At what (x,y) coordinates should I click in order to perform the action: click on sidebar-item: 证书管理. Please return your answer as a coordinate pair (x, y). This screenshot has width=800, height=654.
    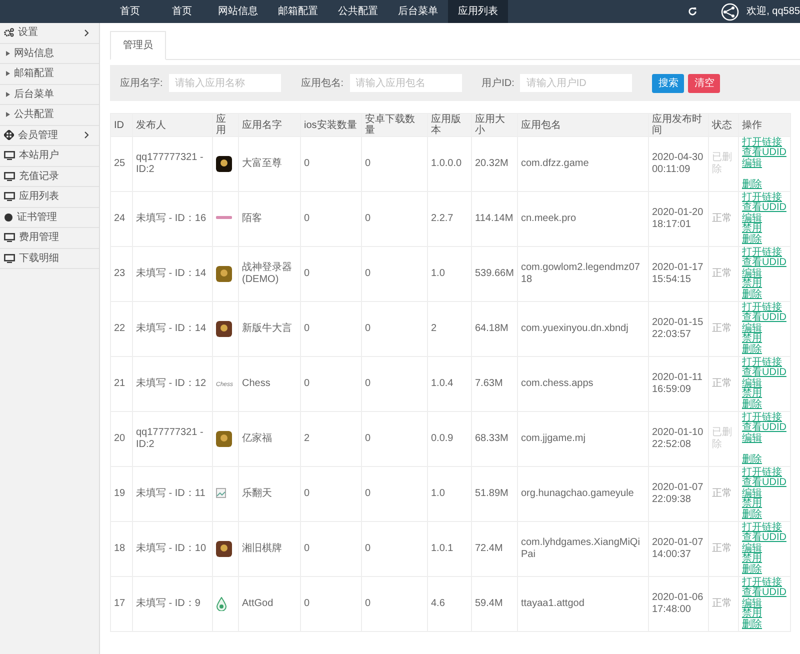
    Looking at the image, I should click on (37, 217).